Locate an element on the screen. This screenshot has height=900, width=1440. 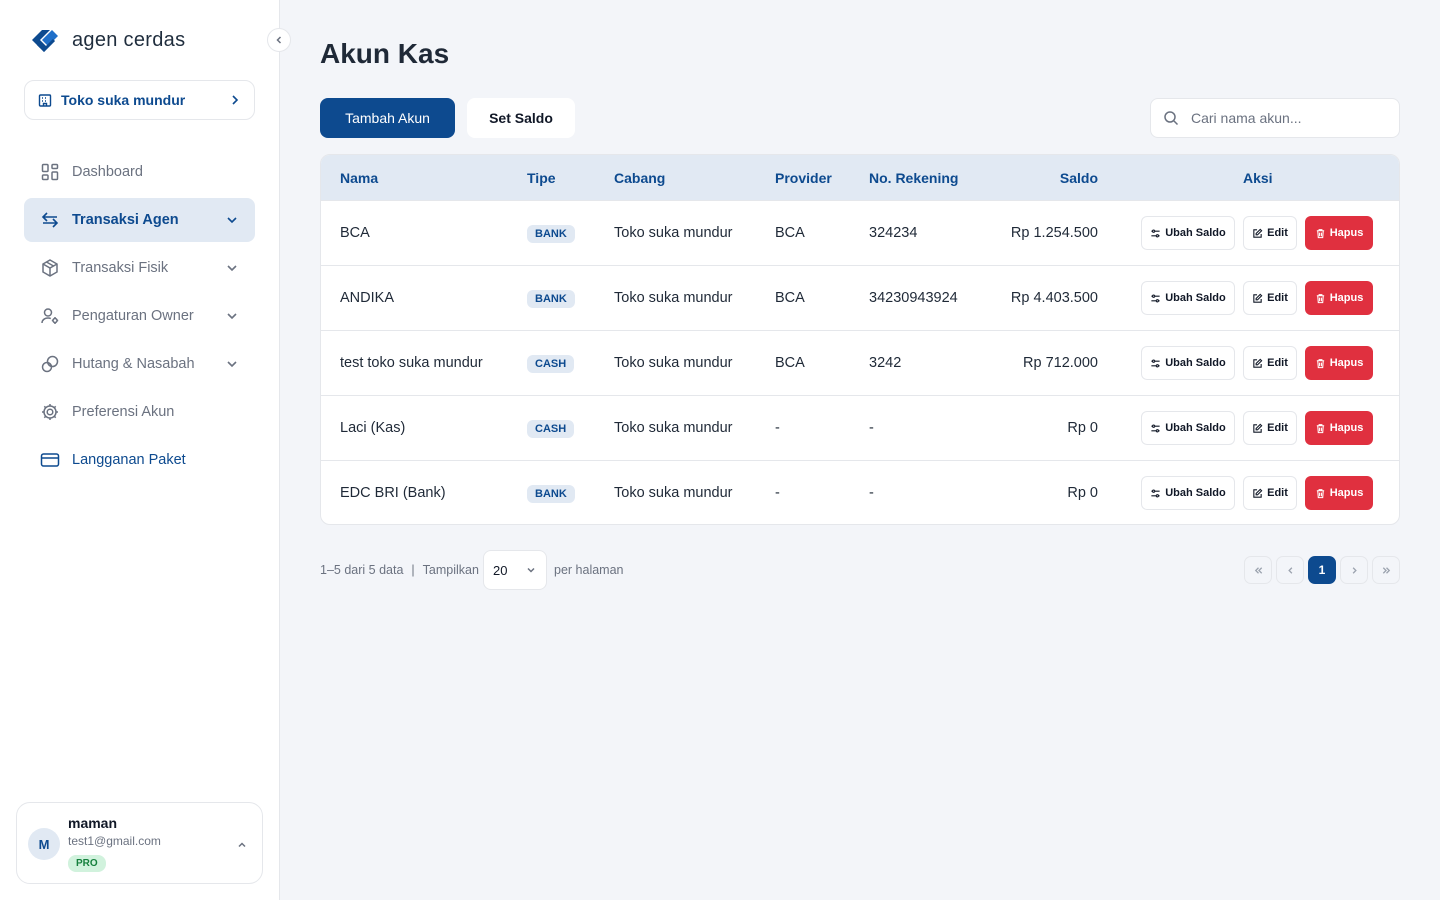
avatar: M is located at coordinates (44, 844).